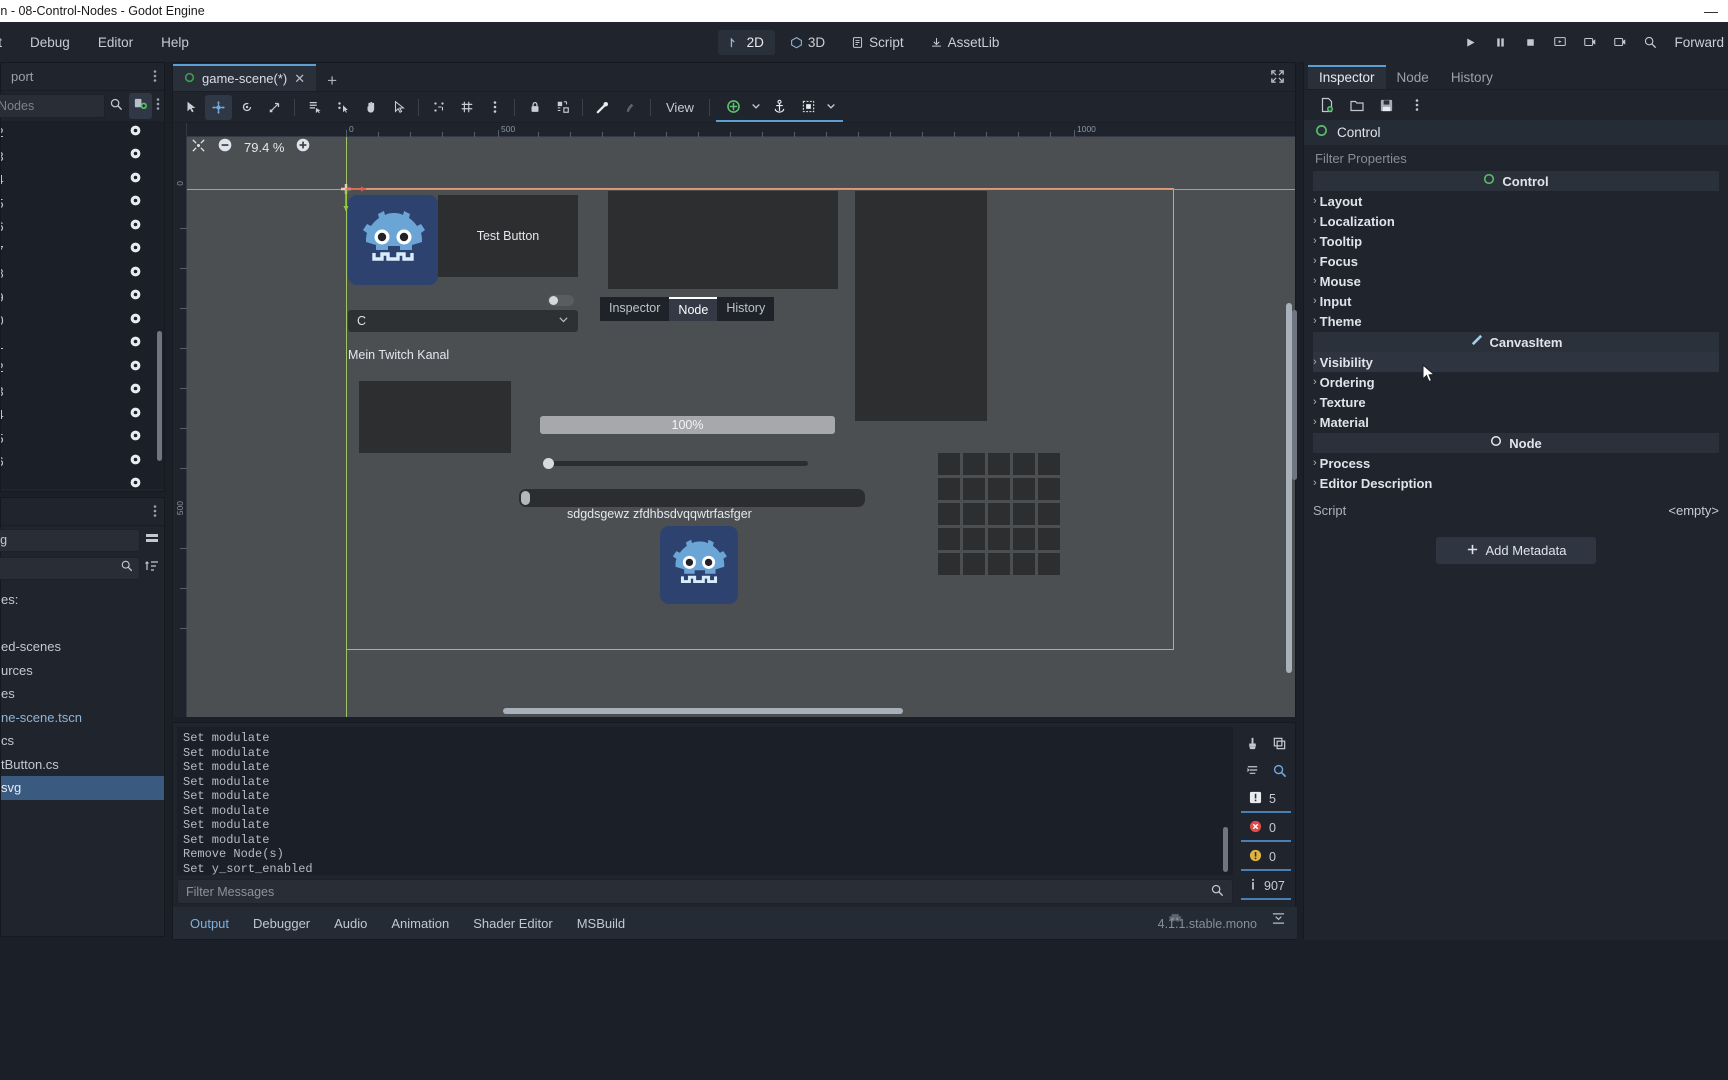 The height and width of the screenshot is (1080, 1728). Describe the element at coordinates (82, 624) in the screenshot. I see `list-item` at that location.